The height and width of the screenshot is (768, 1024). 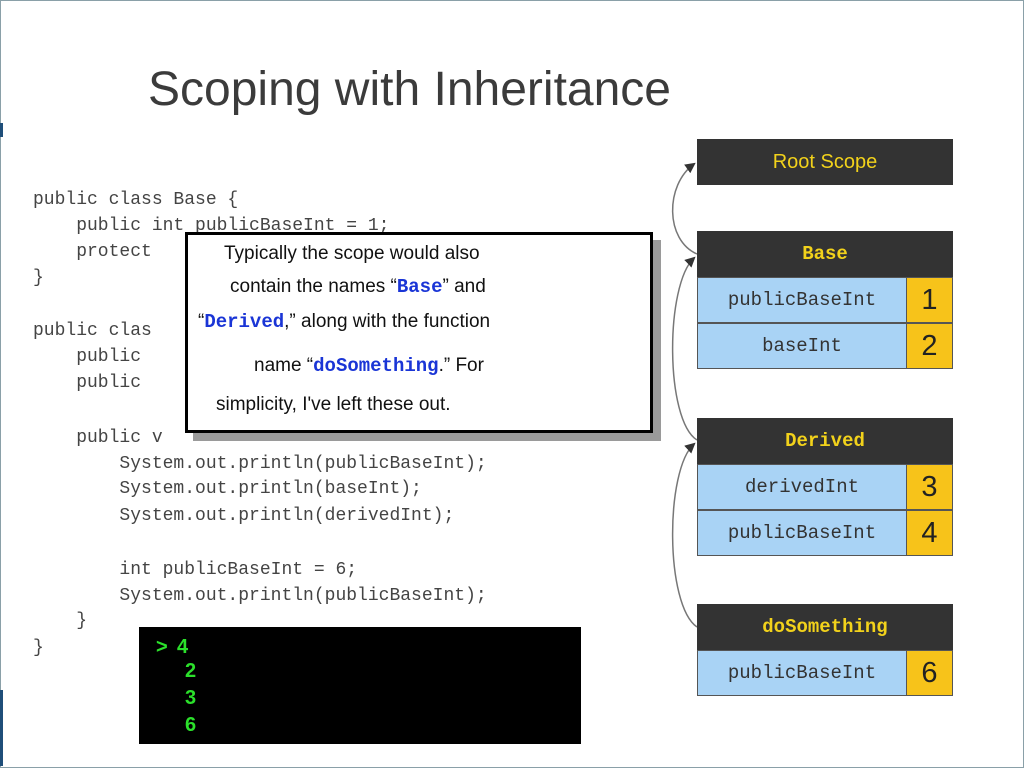 I want to click on derived-scope-header: Derived, so click(x=825, y=441).